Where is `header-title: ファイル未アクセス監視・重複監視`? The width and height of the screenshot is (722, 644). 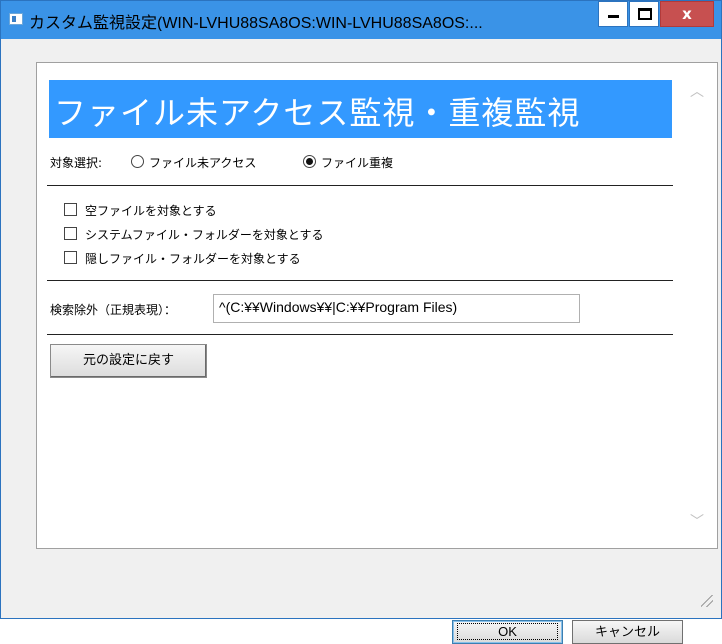 header-title: ファイル未アクセス監視・重複監視 is located at coordinates (317, 113).